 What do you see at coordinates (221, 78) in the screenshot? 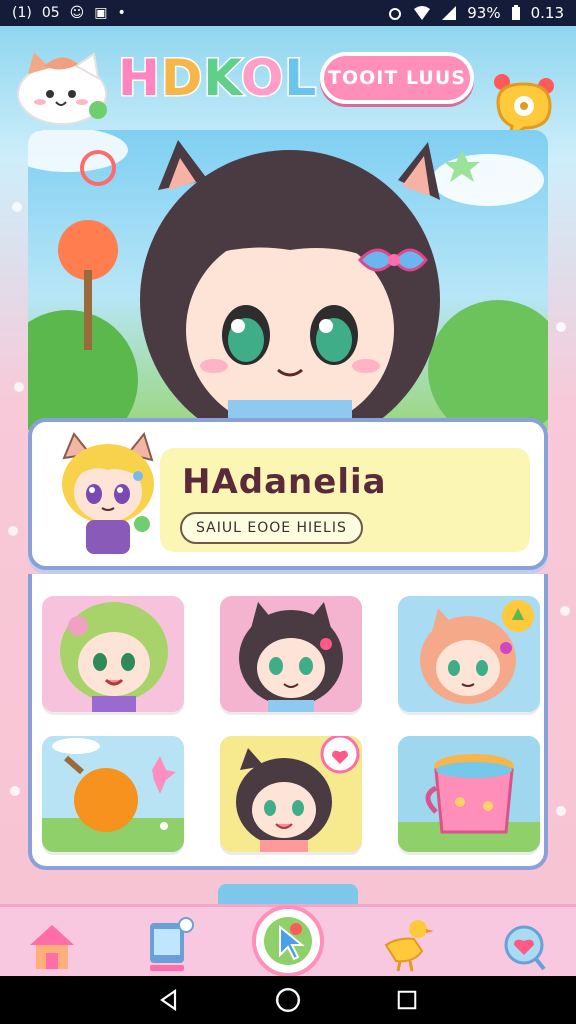
I see `title-letter: K` at bounding box center [221, 78].